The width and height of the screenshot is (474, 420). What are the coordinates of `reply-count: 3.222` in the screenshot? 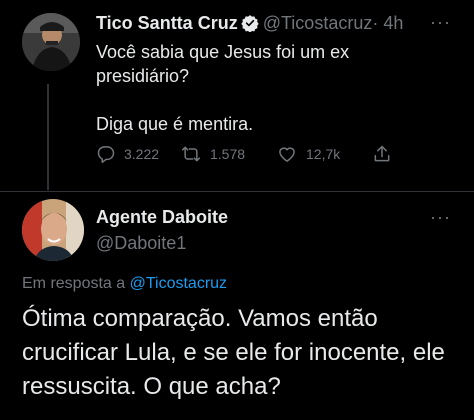 It's located at (142, 154).